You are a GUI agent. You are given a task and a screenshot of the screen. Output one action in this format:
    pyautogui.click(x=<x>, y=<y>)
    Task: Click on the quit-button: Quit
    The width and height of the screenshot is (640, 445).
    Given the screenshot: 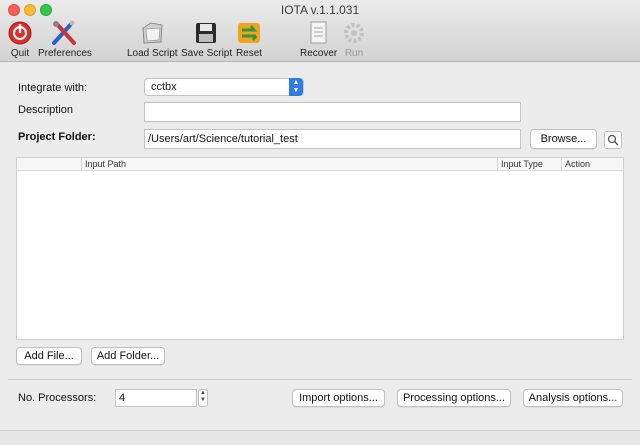 What is the action you would take?
    pyautogui.click(x=20, y=40)
    